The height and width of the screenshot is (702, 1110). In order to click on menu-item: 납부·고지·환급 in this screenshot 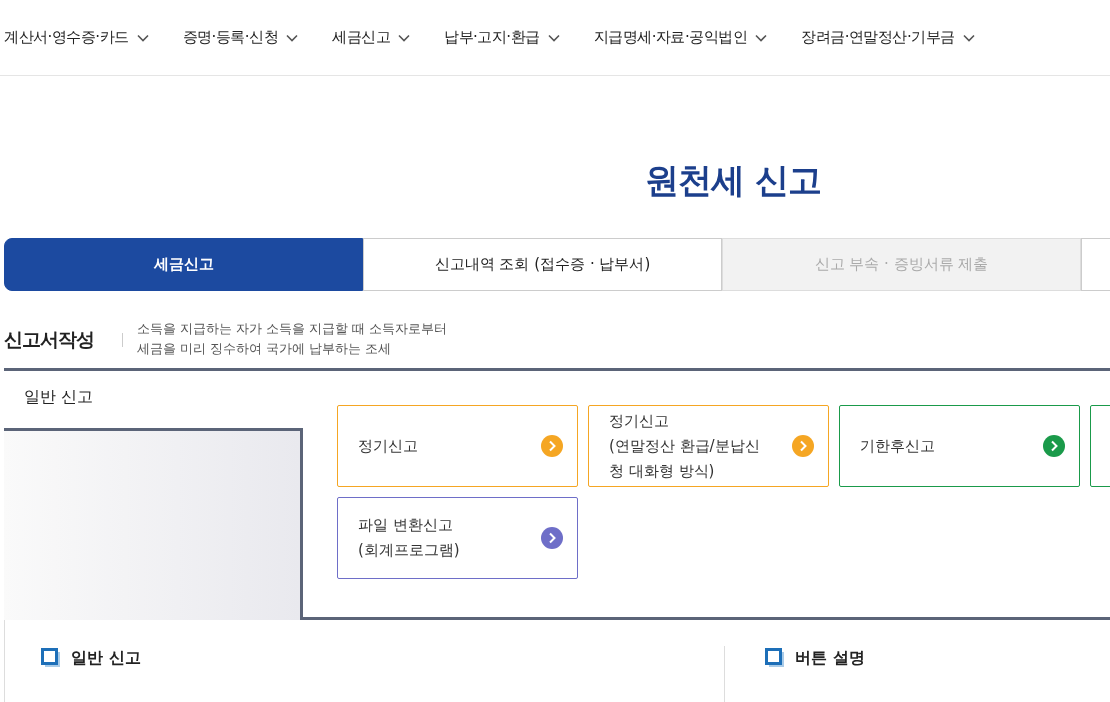, I will do `click(502, 37)`.